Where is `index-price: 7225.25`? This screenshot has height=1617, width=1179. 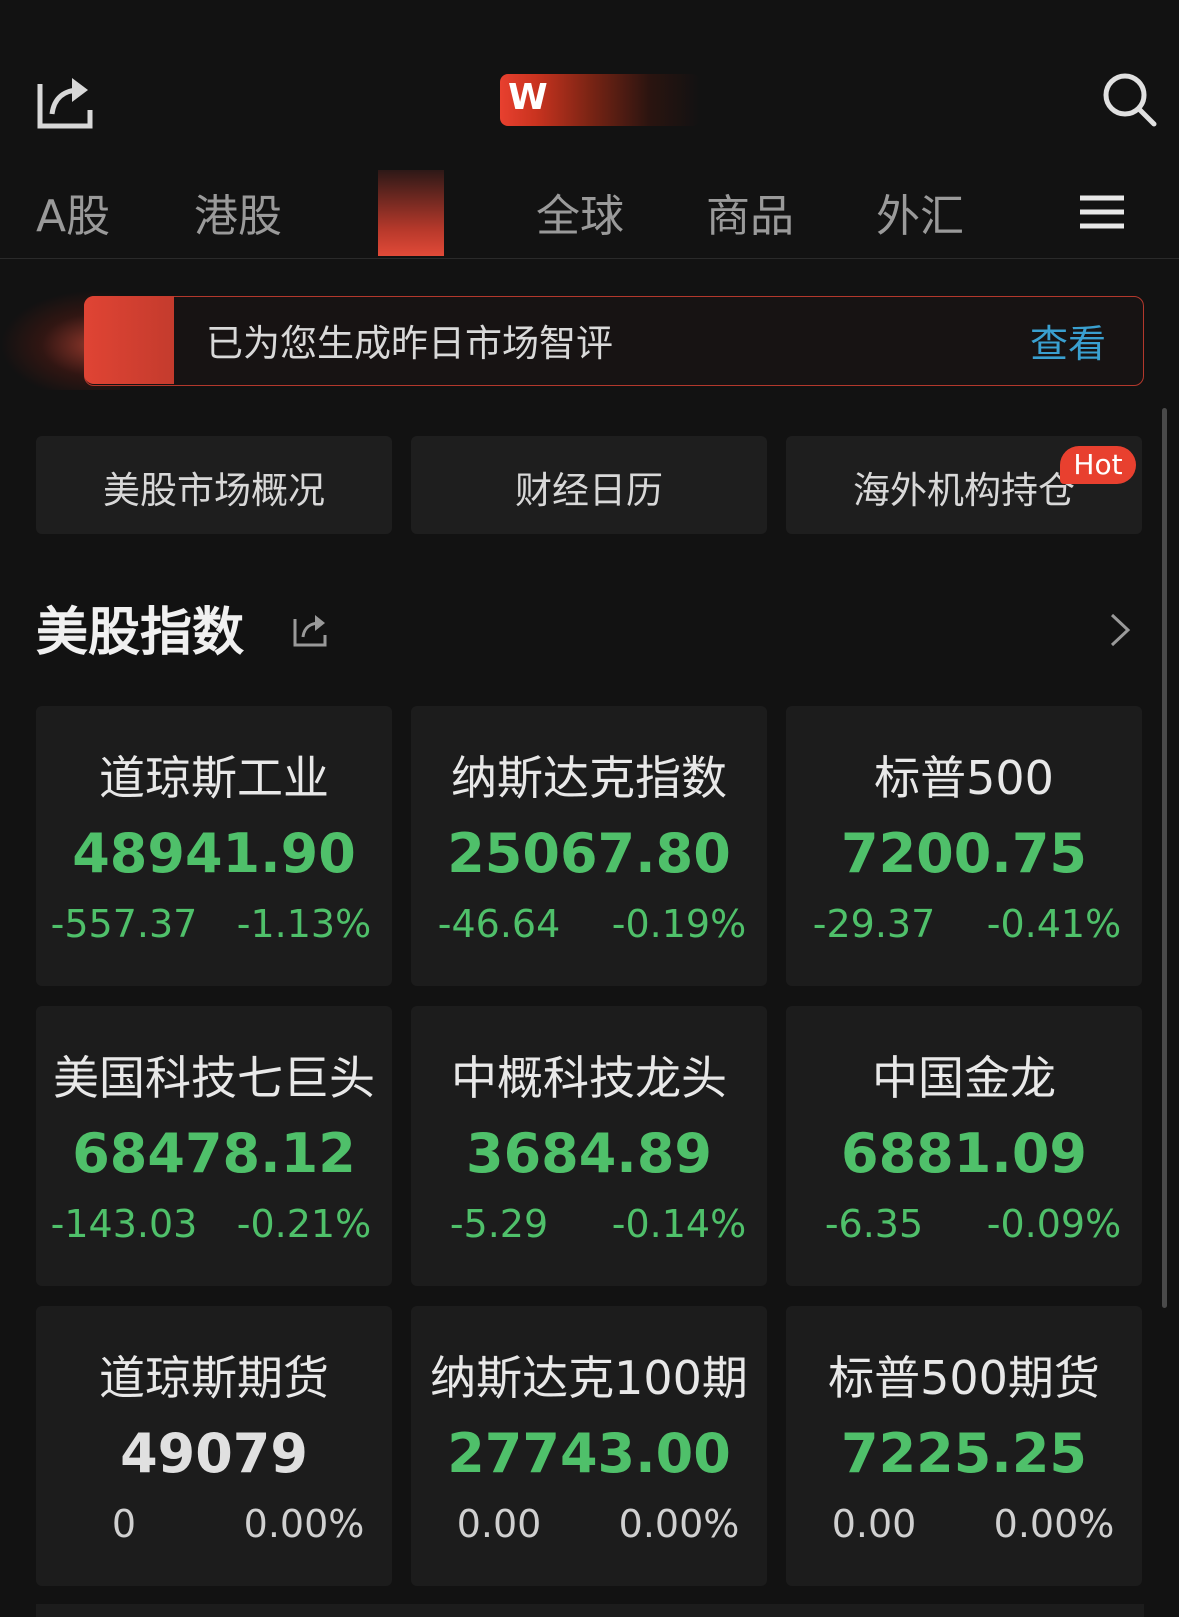 index-price: 7225.25 is located at coordinates (964, 1453).